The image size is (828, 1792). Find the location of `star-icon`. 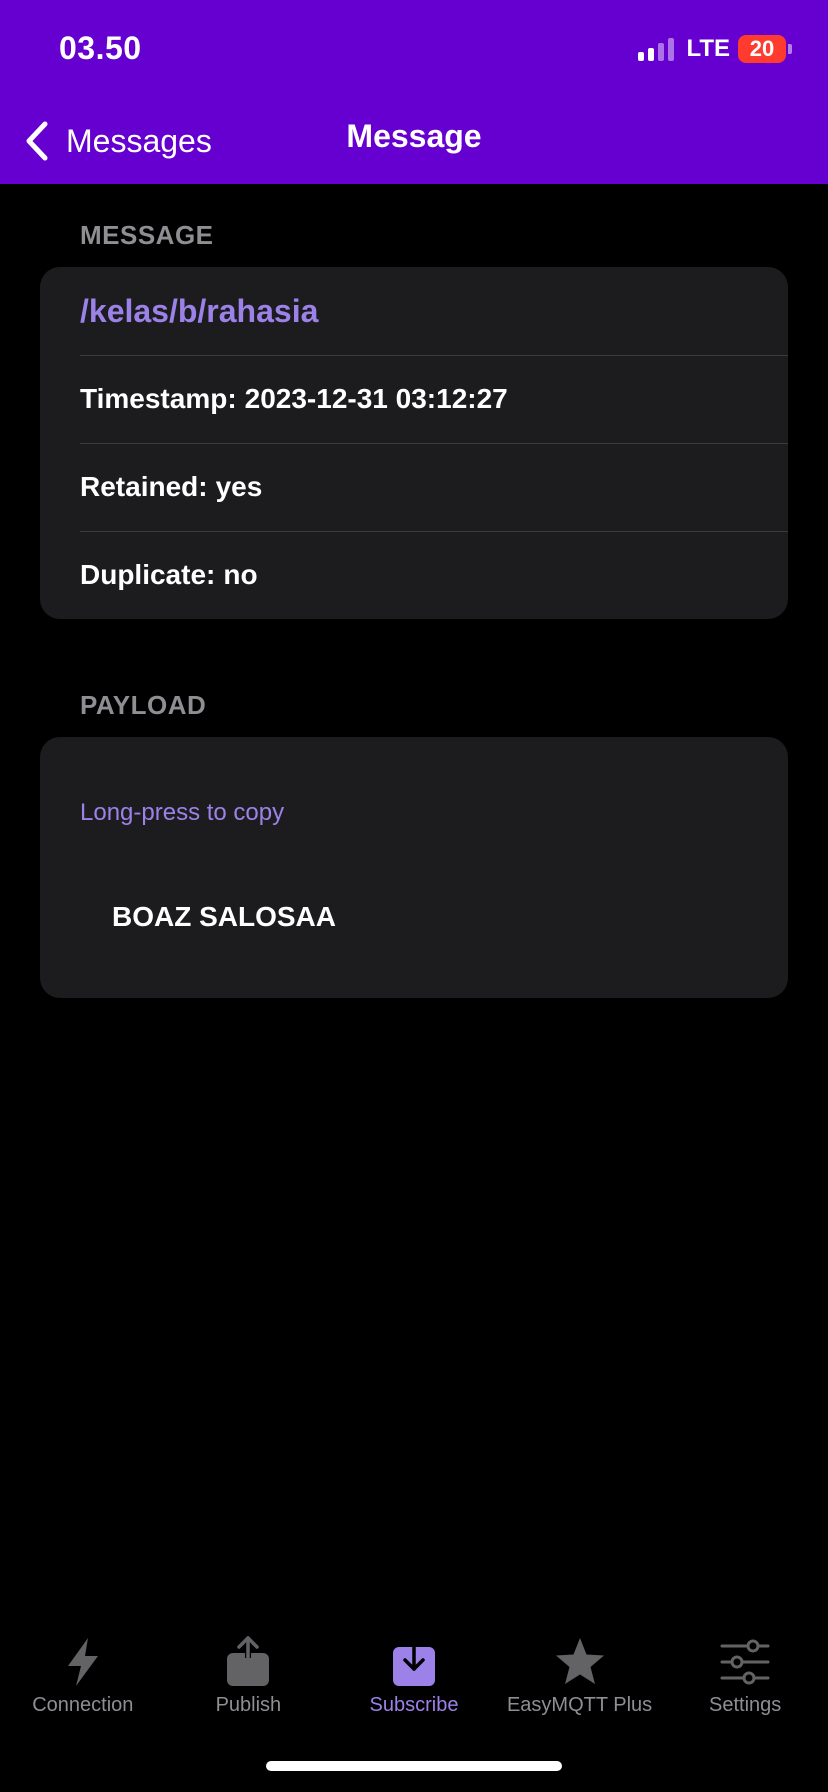

star-icon is located at coordinates (579, 1661).